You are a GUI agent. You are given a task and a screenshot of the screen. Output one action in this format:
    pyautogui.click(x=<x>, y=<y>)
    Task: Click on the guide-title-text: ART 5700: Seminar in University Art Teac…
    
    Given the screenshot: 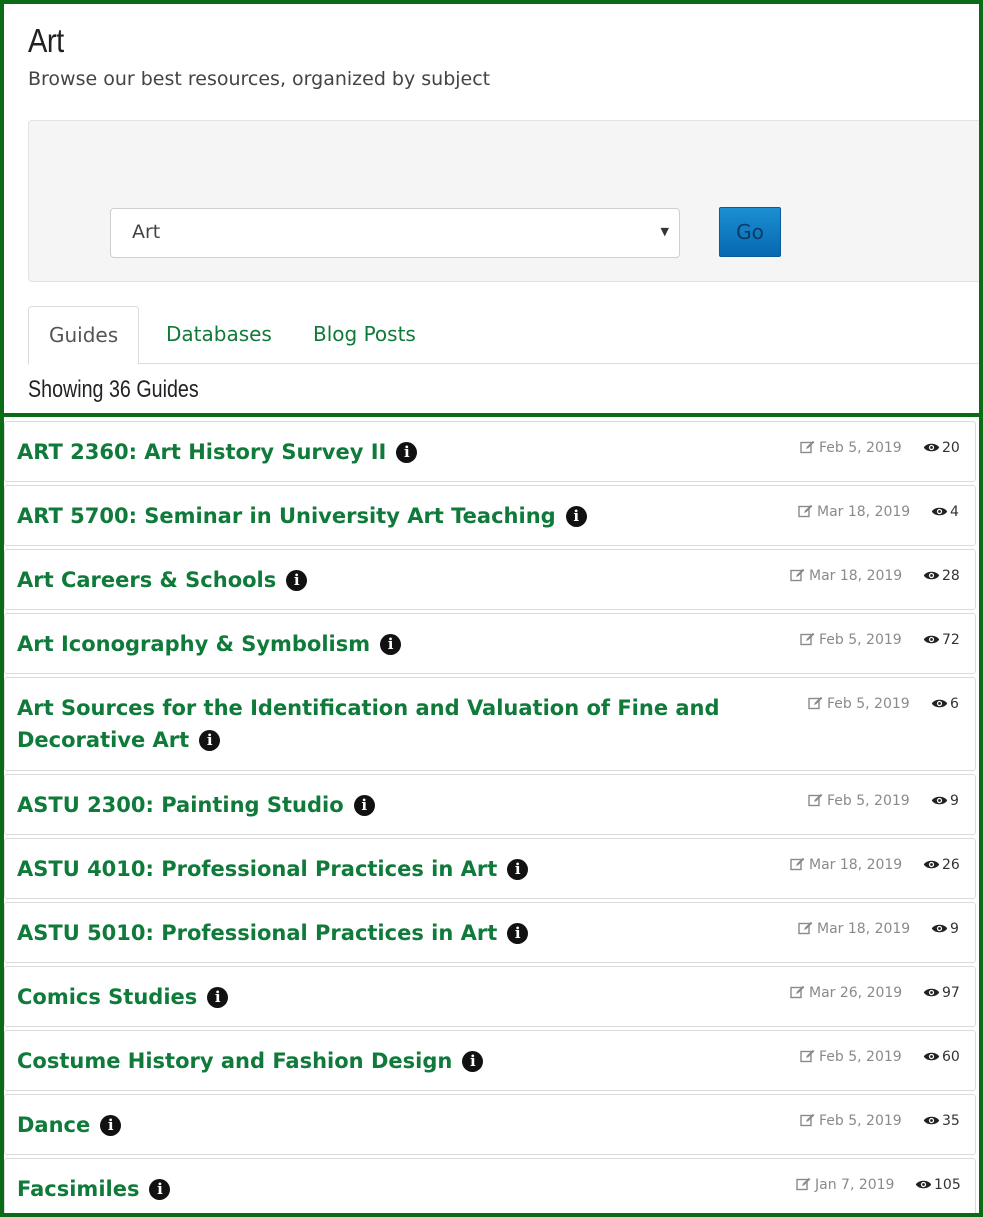 What is the action you would take?
    pyautogui.click(x=286, y=516)
    